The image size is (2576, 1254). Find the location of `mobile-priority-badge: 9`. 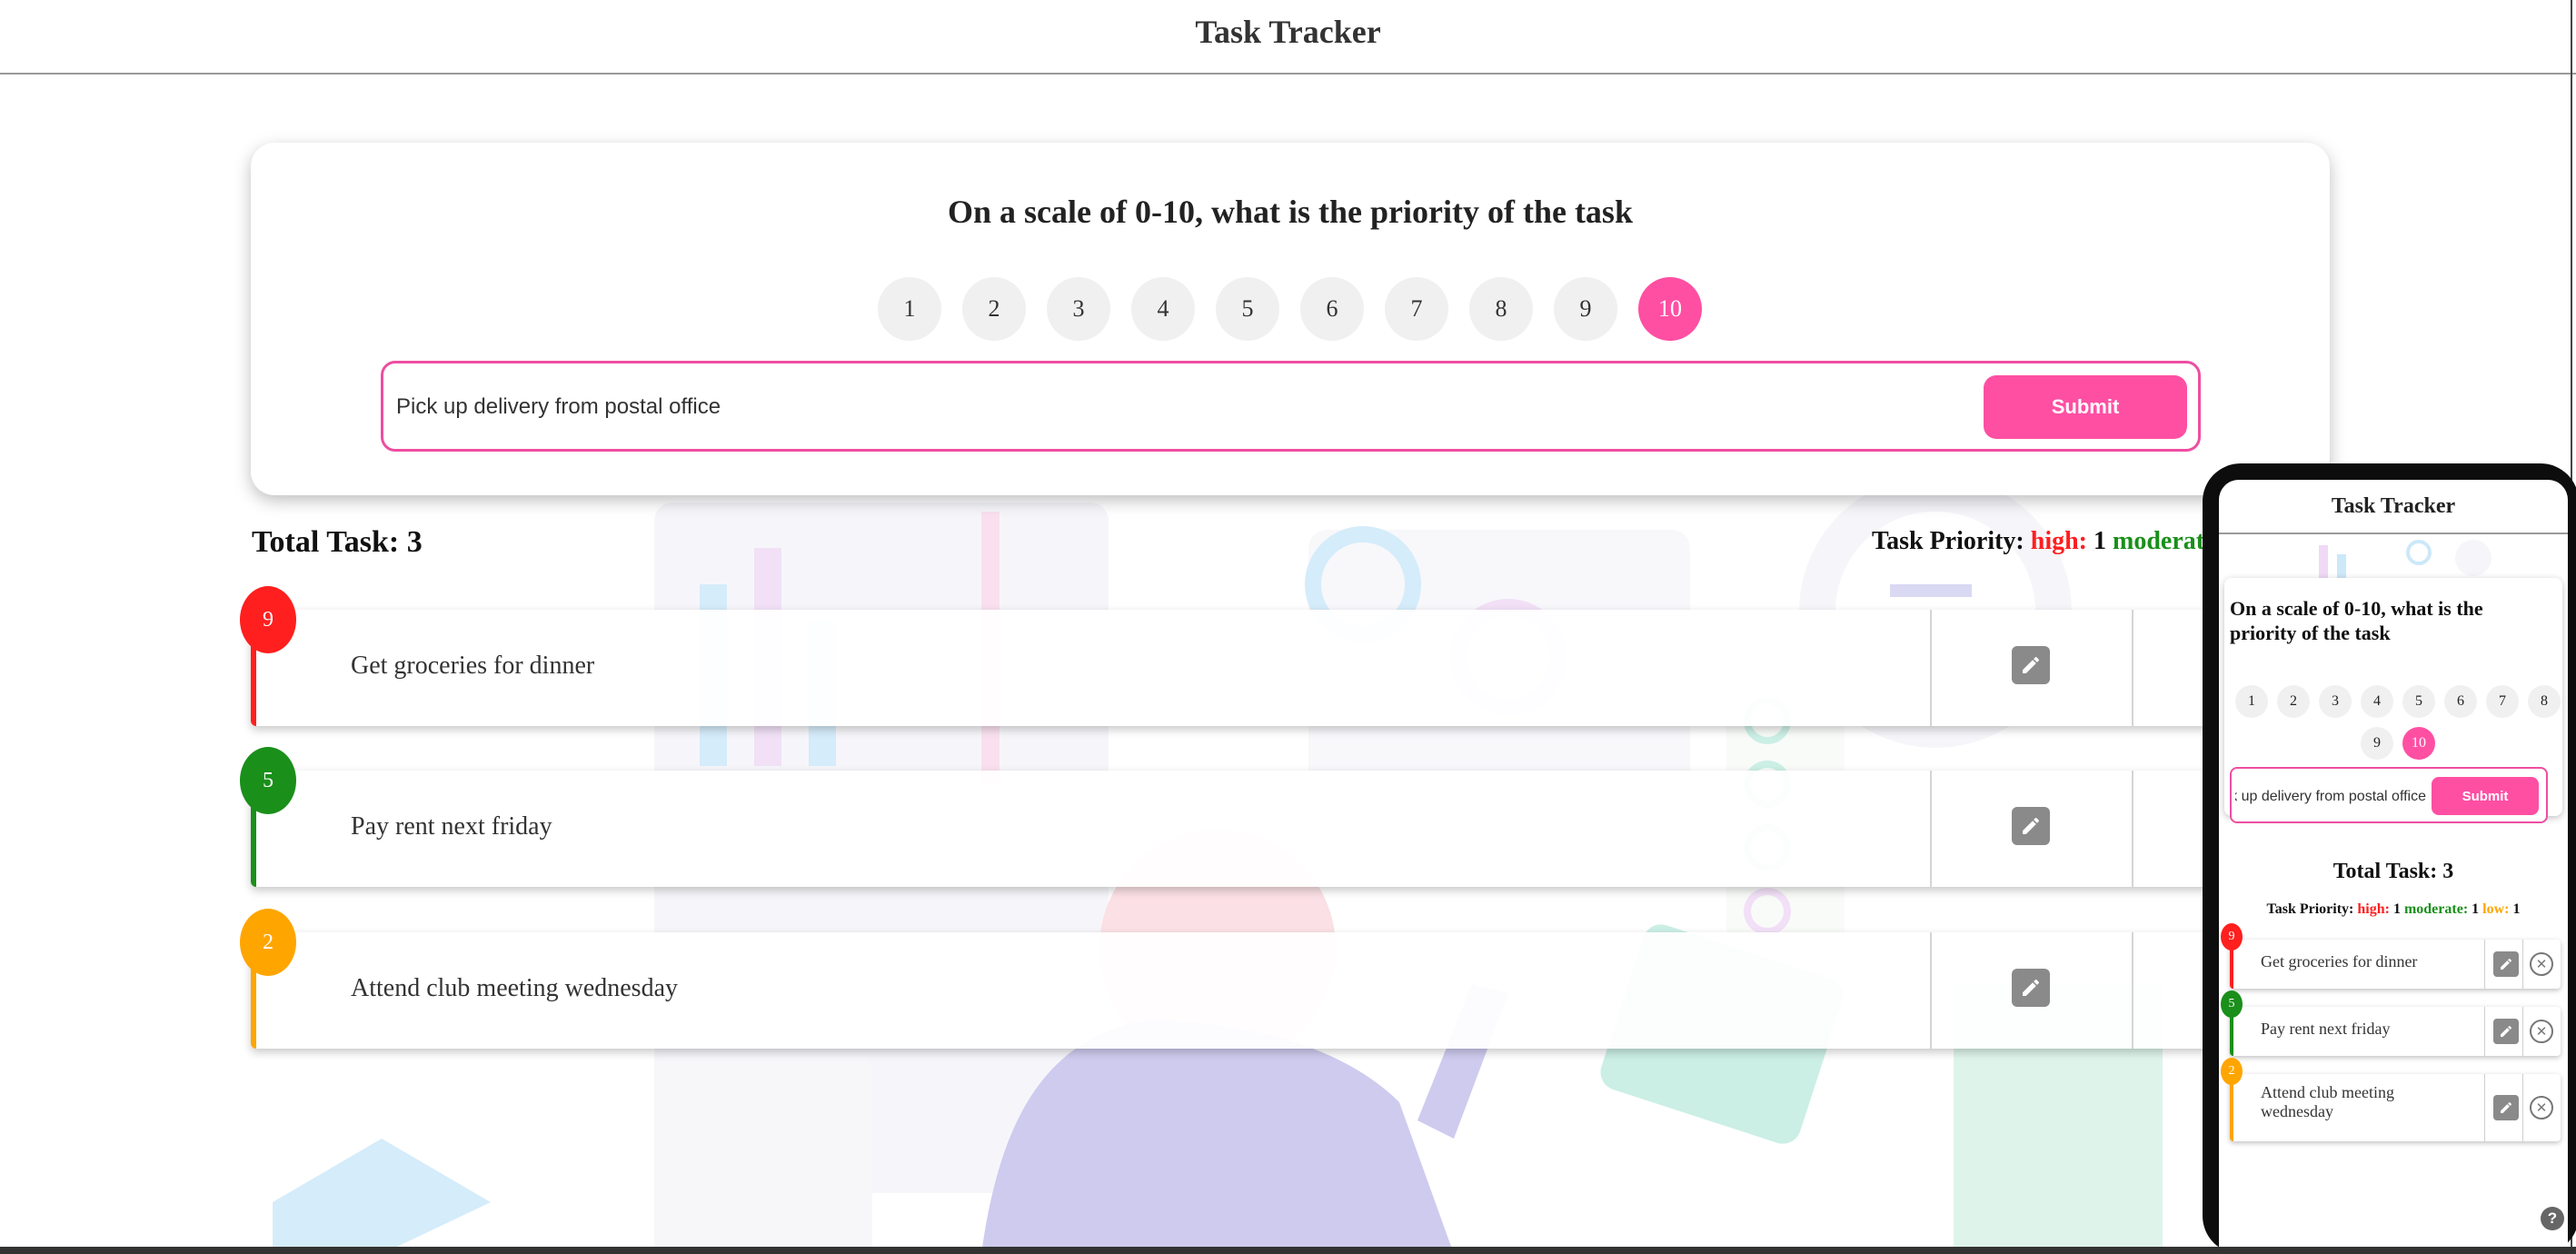

mobile-priority-badge: 9 is located at coordinates (2232, 936).